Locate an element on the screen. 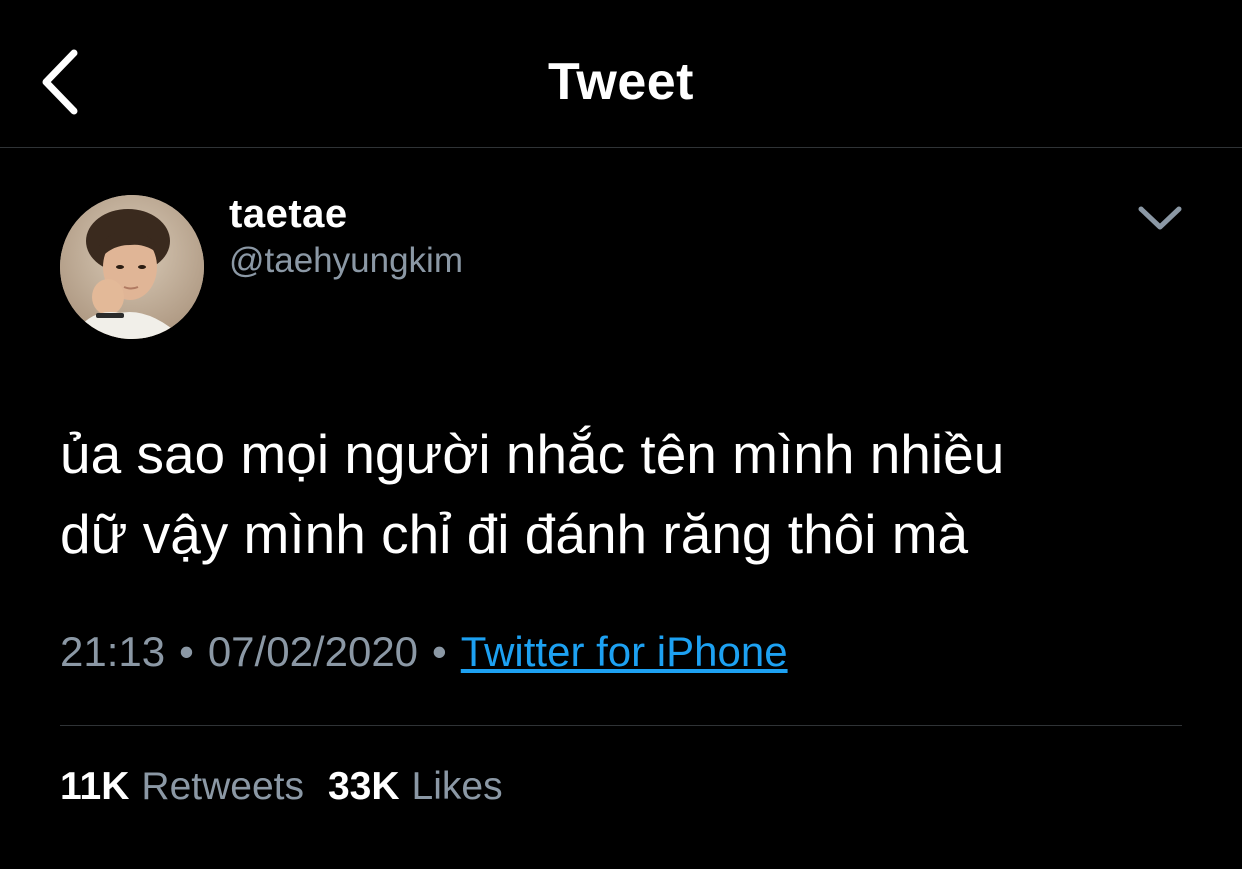 This screenshot has height=869, width=1242. tweet-source-link: Twitter for iPhone is located at coordinates (624, 651).